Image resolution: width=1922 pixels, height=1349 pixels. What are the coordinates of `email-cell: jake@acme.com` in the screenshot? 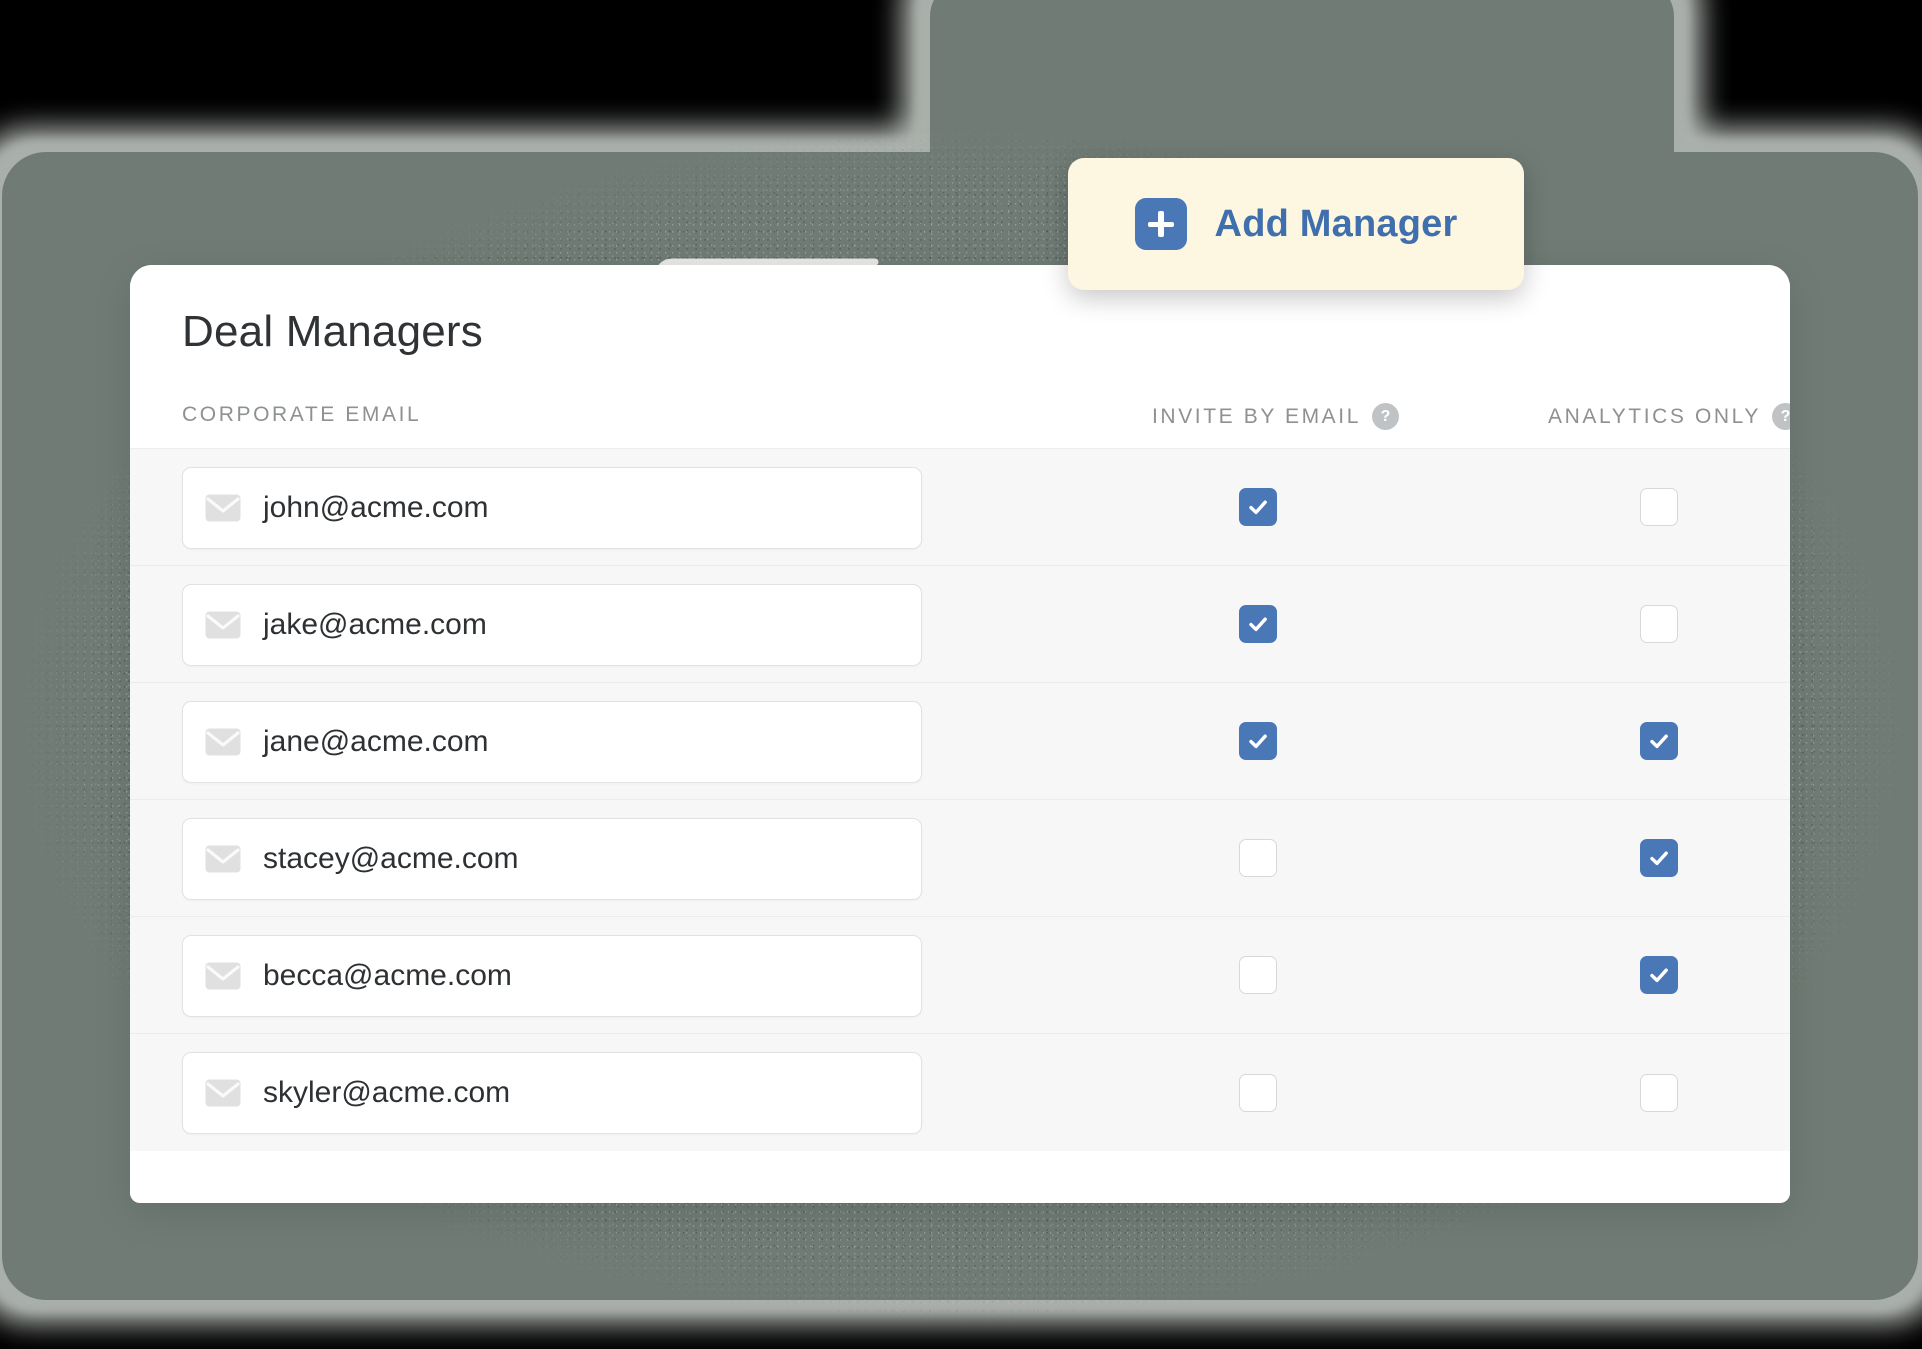 It's located at (552, 625).